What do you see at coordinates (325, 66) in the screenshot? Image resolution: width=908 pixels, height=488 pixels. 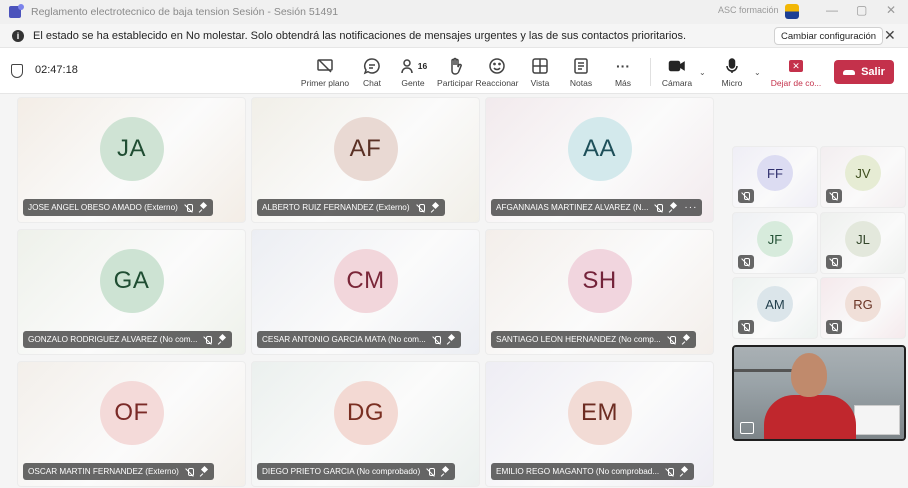 I see `focus-icon` at bounding box center [325, 66].